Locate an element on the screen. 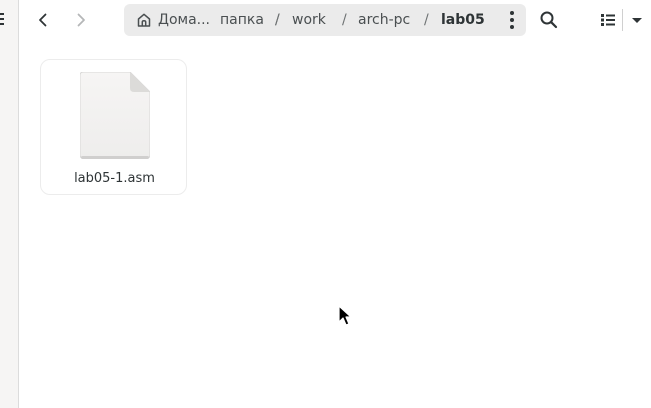 This screenshot has height=408, width=651. mouse-pointer-icon is located at coordinates (345, 315).